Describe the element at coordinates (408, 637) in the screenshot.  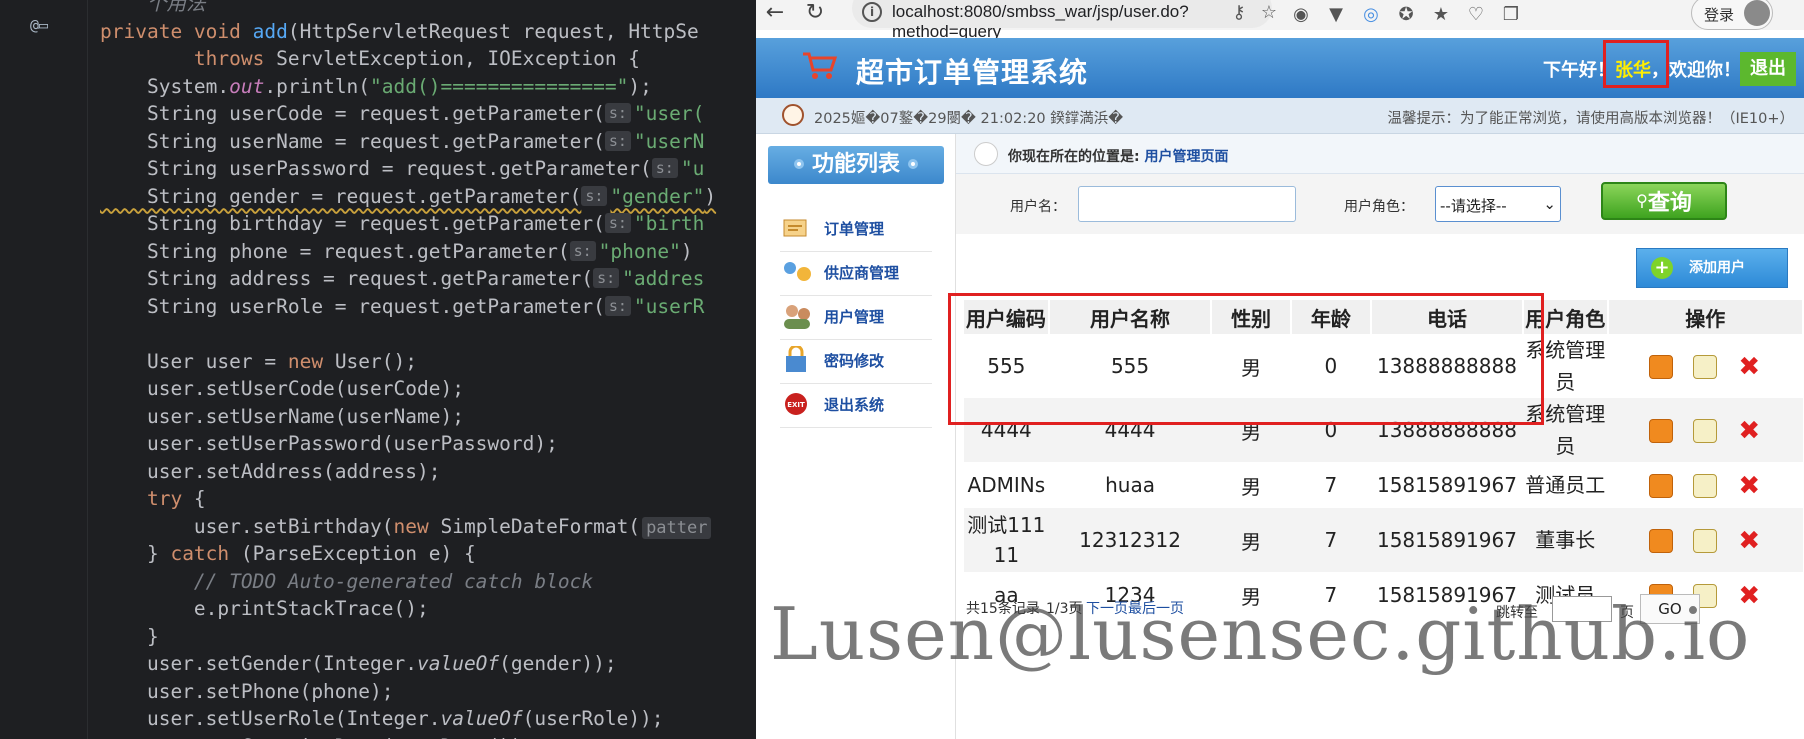
I see `code-line: }` at that location.